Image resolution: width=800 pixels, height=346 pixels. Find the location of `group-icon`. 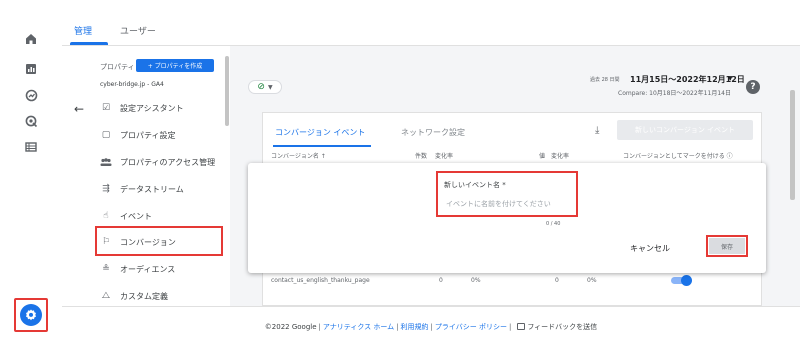

group-icon is located at coordinates (106, 162).